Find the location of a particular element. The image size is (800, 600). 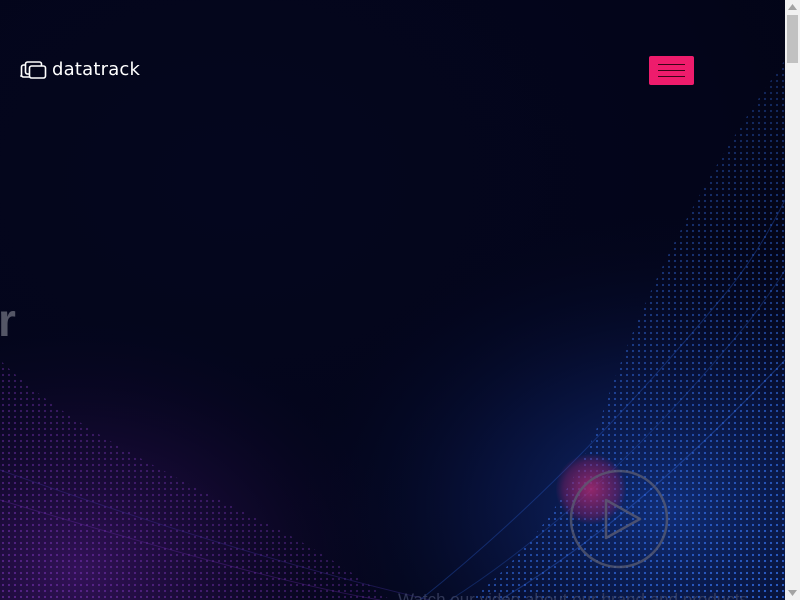

brand-name: datatrack is located at coordinates (96, 69).